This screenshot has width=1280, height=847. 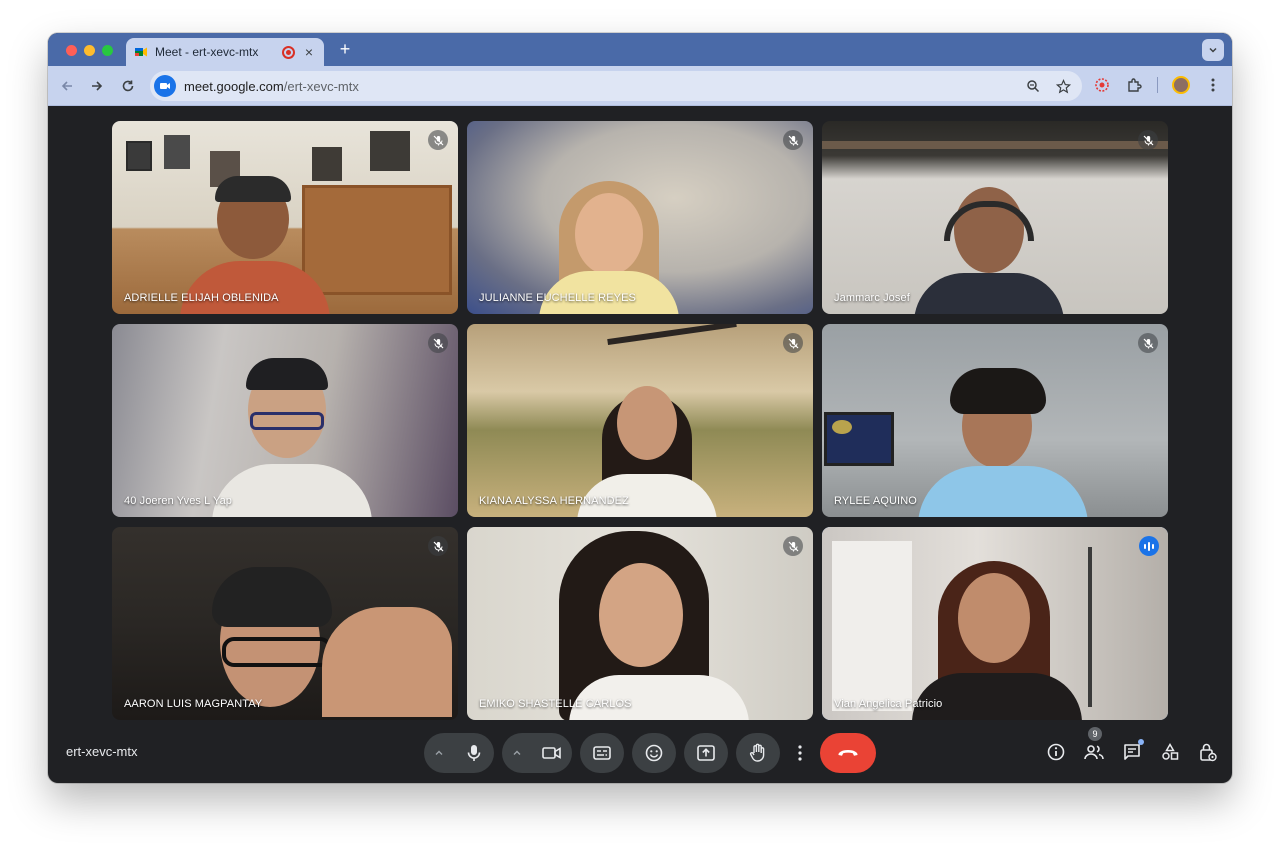 I want to click on participant-tile: Jammarc Josef, so click(x=995, y=217).